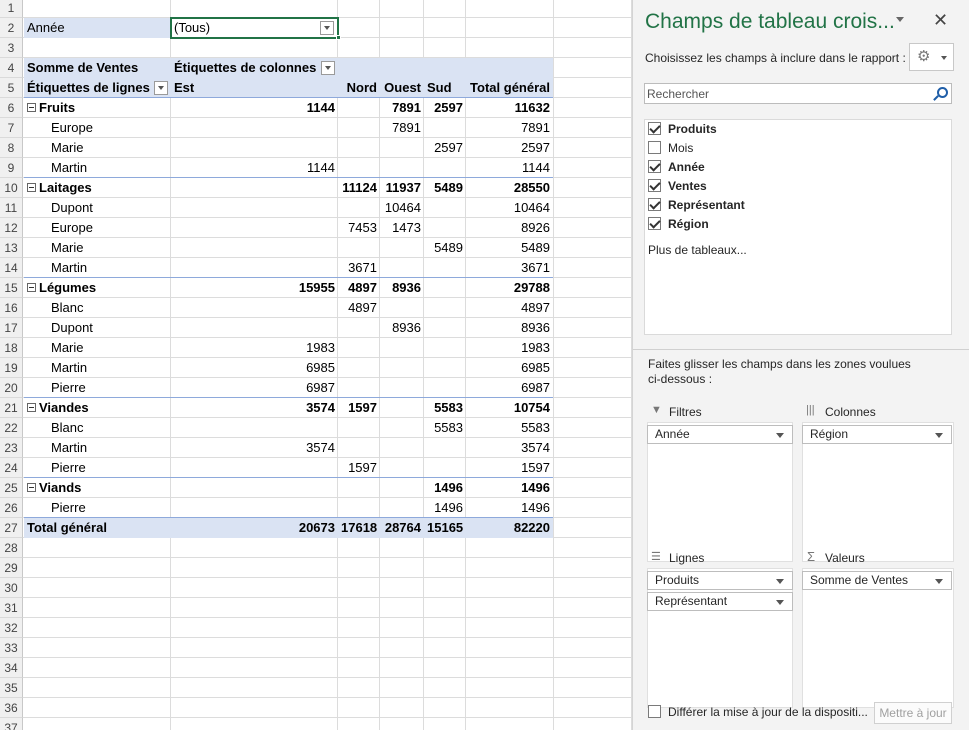  What do you see at coordinates (97, 408) in the screenshot?
I see `pivot-group-label: Viandes` at bounding box center [97, 408].